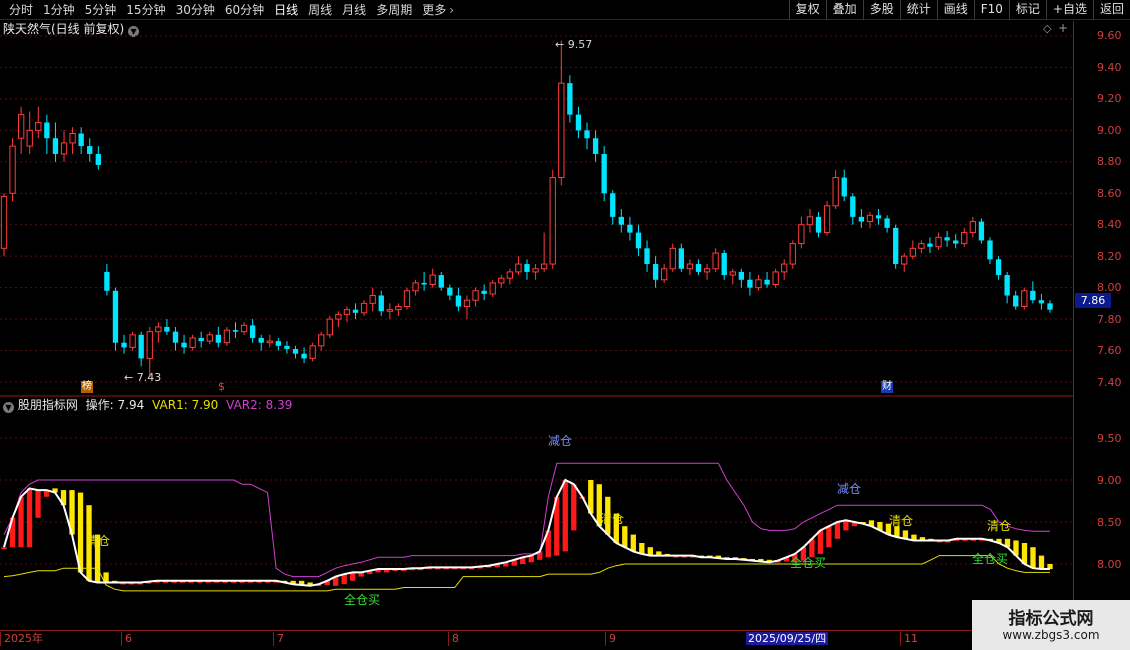 The height and width of the screenshot is (650, 1130). I want to click on x-tick: 7, so click(278, 639).